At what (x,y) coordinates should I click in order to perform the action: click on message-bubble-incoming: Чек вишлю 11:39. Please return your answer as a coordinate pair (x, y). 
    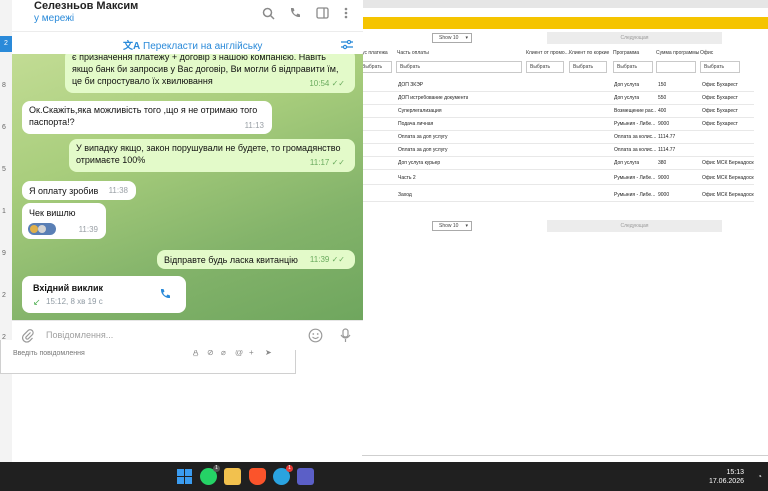
    Looking at the image, I should click on (64, 221).